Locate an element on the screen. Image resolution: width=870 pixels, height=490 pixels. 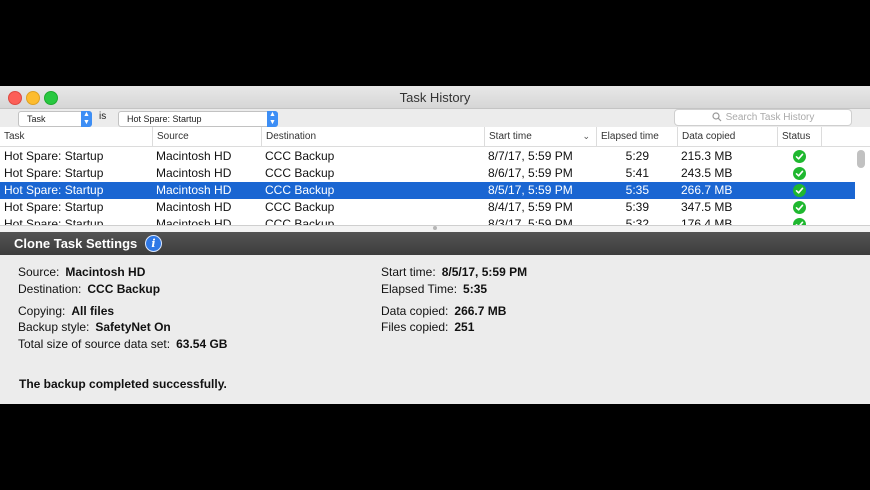
cell-data-copied: 347.5 MB is located at coordinates (707, 207).